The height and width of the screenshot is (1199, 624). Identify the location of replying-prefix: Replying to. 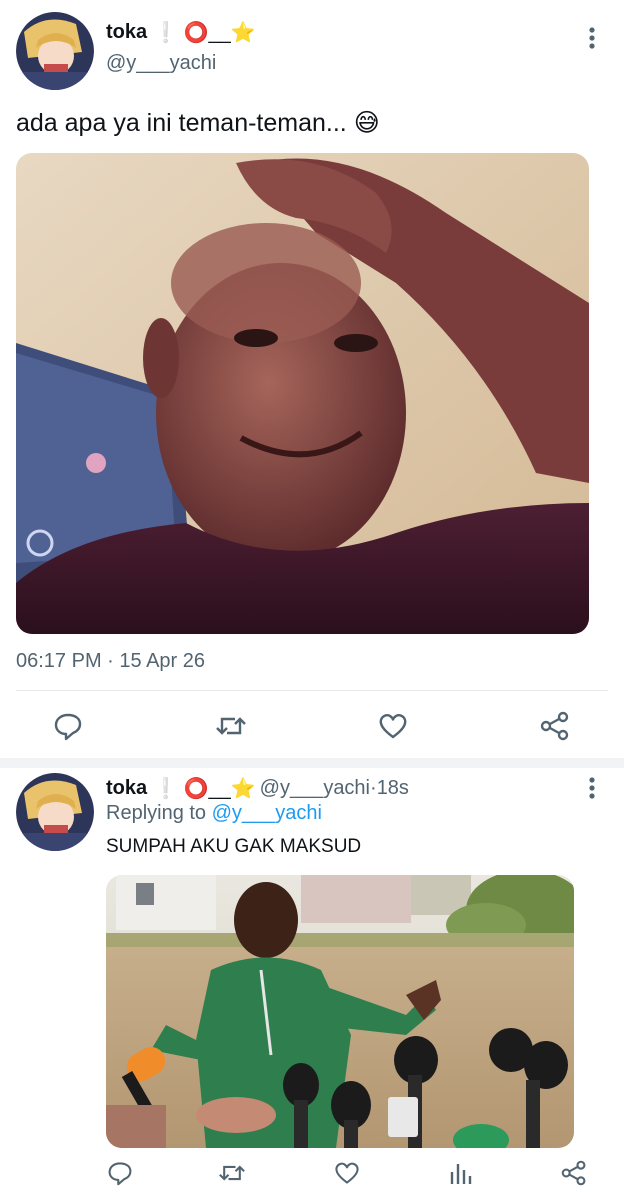
(159, 813).